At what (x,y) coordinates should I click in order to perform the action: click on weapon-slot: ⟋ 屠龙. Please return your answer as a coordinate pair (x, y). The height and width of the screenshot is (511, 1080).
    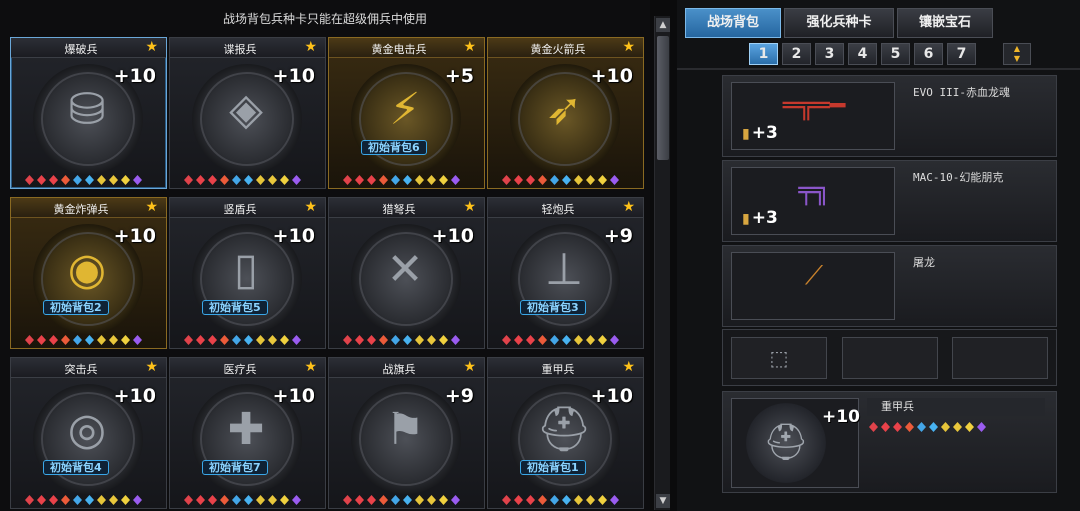
    Looking at the image, I should click on (889, 286).